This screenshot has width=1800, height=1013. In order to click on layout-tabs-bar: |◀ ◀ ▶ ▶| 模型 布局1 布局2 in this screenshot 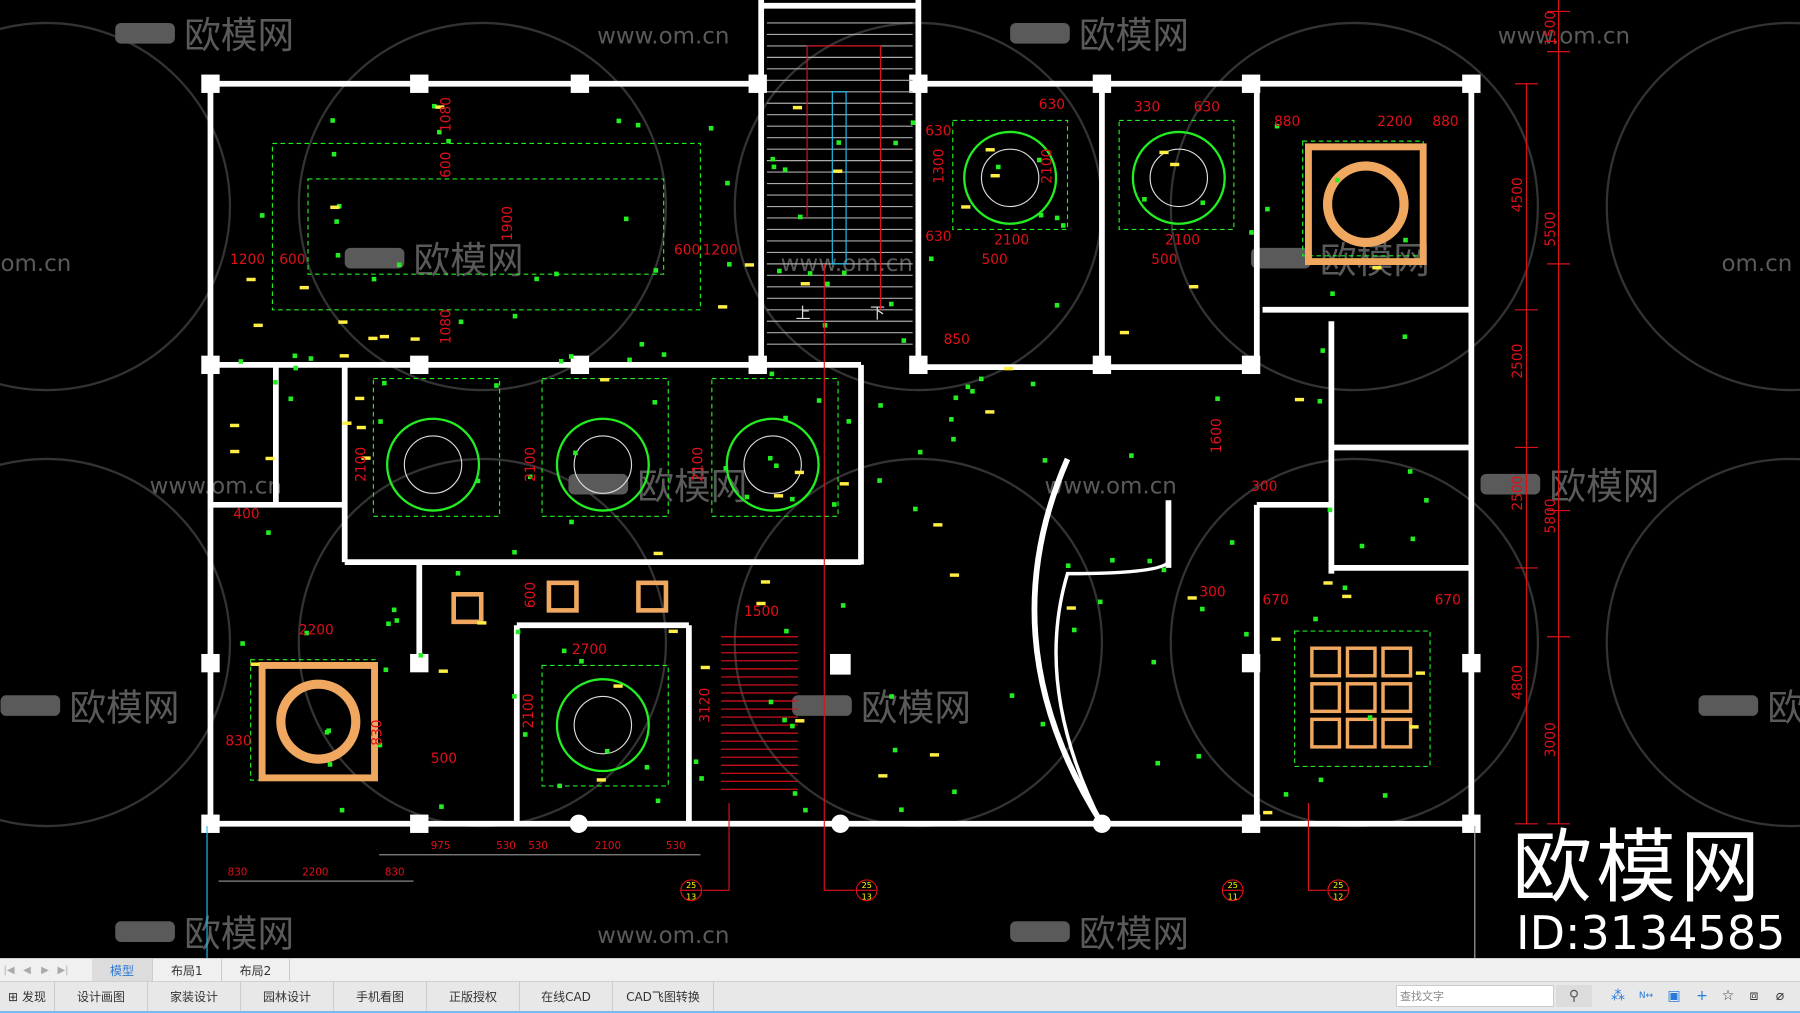, I will do `click(900, 970)`.